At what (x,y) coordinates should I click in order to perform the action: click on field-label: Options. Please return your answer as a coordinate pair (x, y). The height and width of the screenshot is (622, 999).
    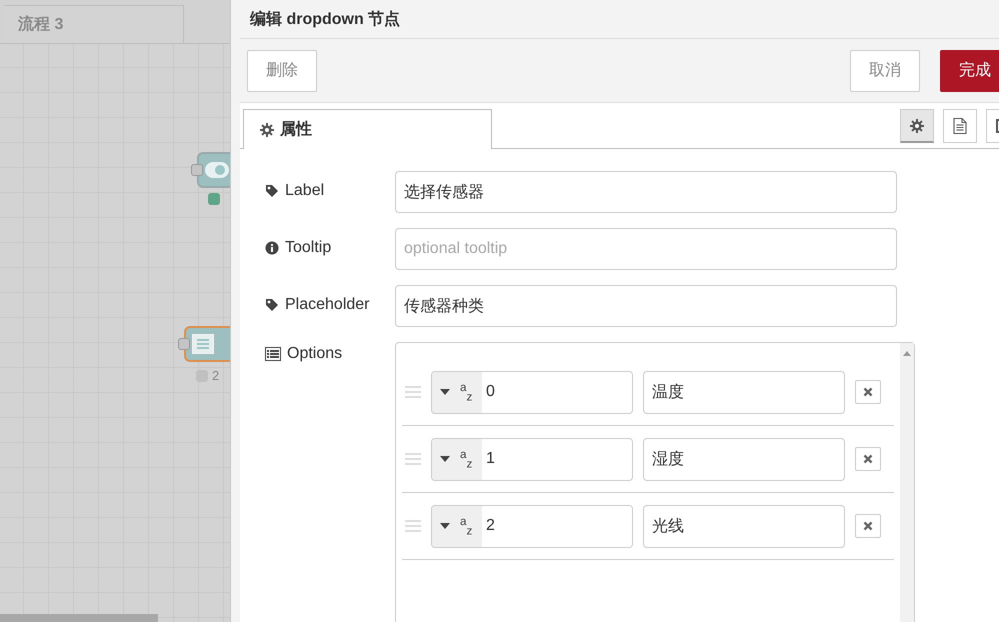
    Looking at the image, I should click on (314, 354).